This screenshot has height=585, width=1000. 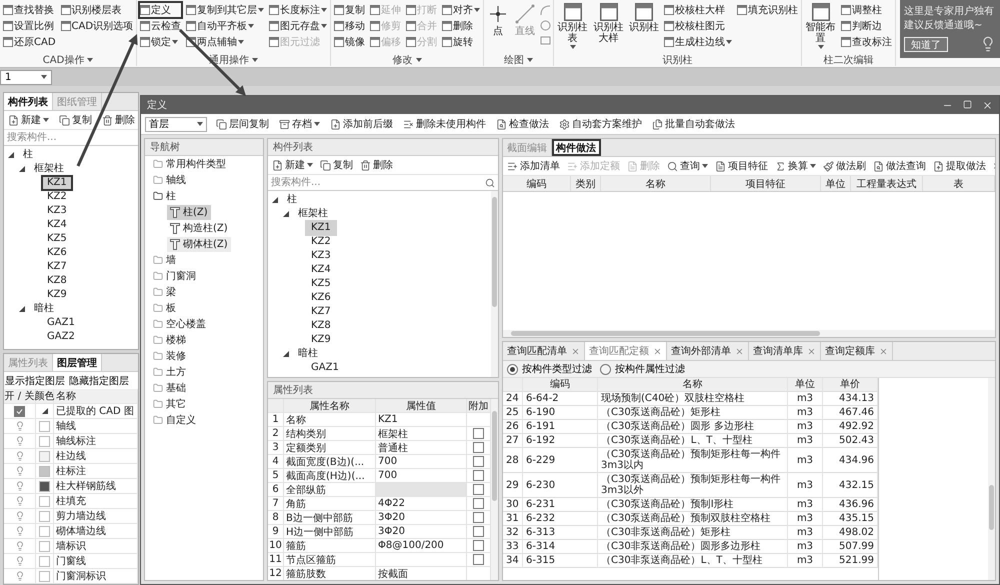 I want to click on nav-item: 常用构件类型, so click(x=189, y=164).